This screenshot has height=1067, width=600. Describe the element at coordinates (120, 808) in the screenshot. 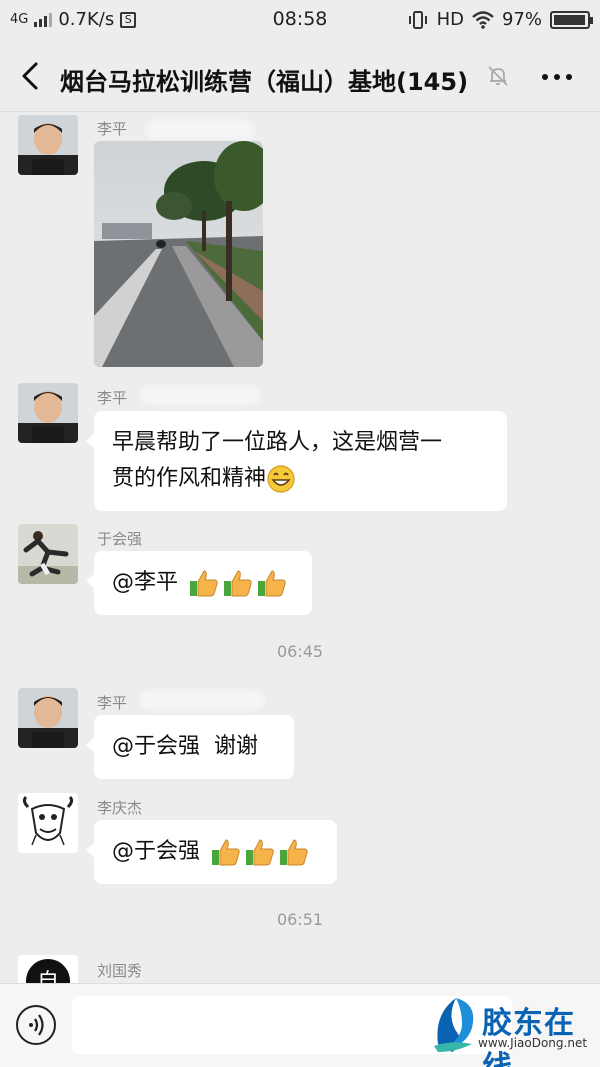

I see `sender-name: 李庆杰` at that location.